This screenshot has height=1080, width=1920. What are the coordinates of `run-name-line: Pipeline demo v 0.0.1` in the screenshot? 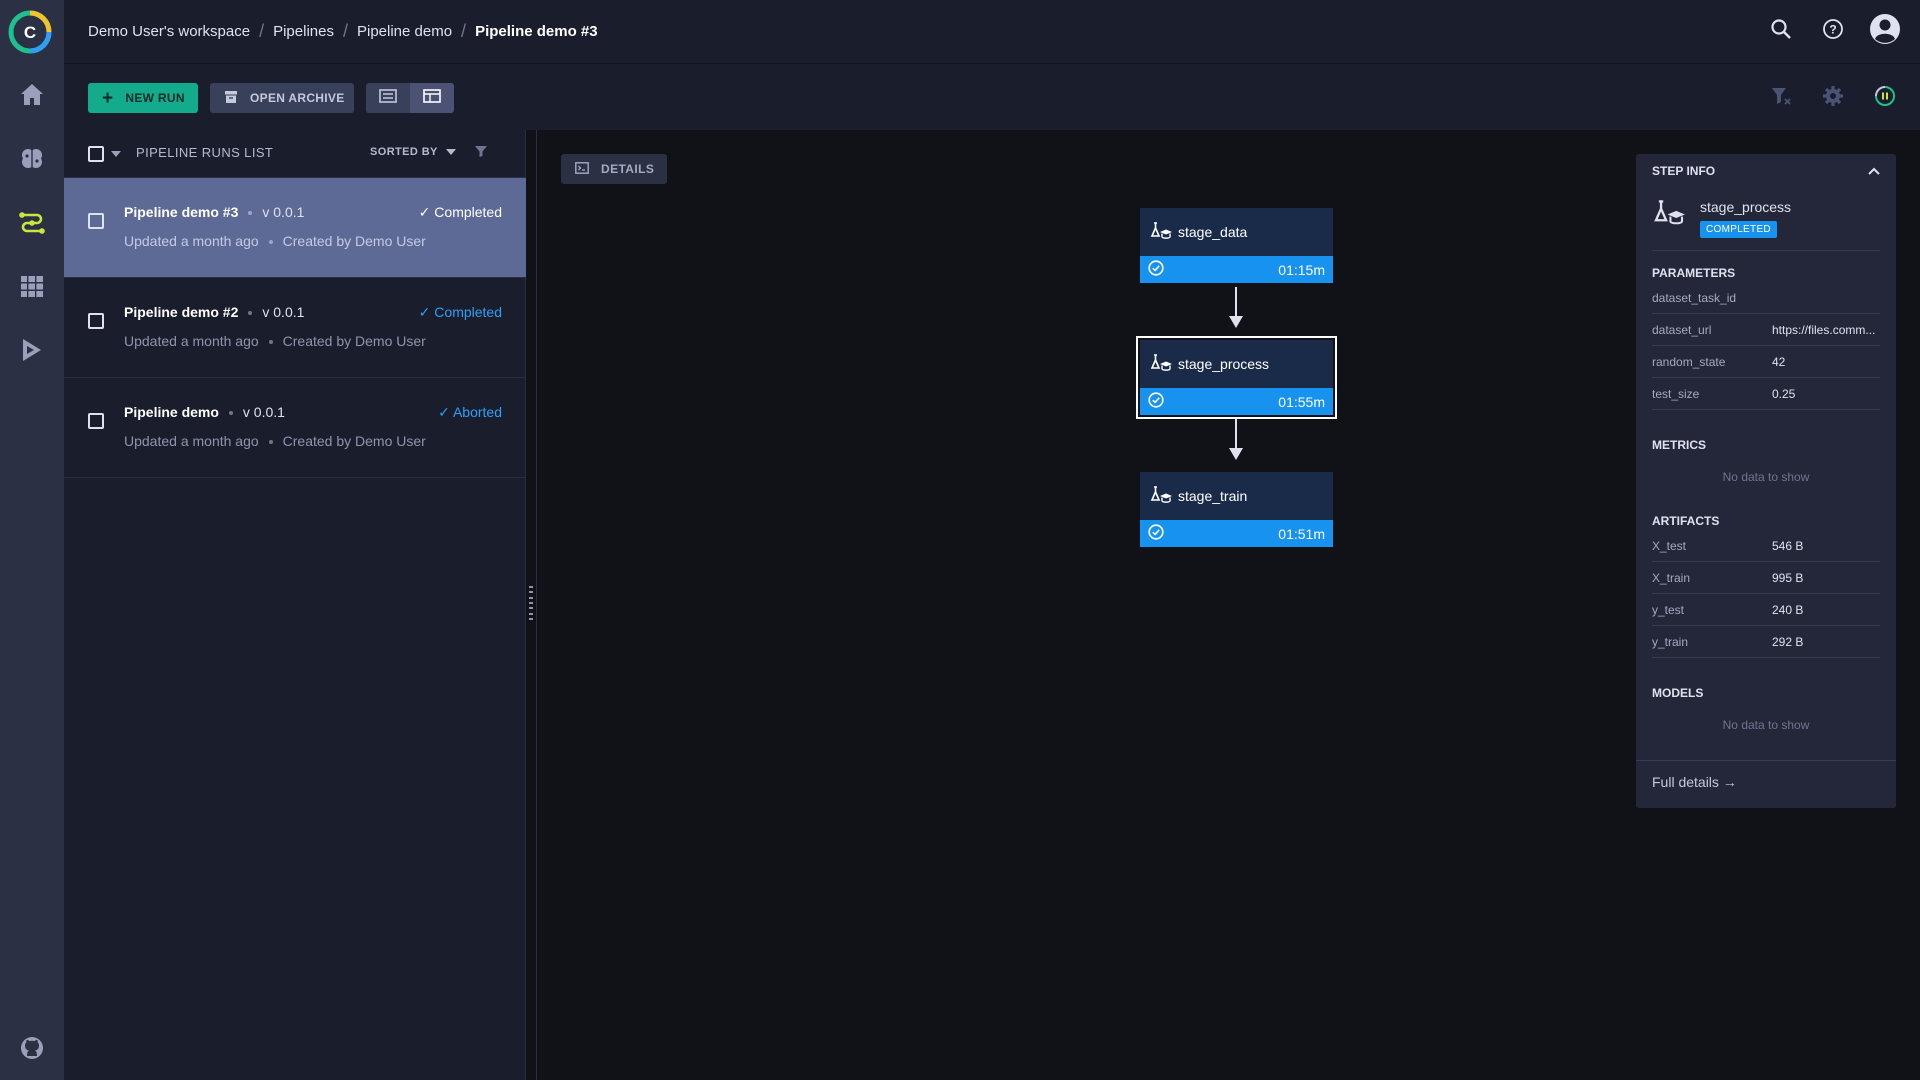 It's located at (204, 412).